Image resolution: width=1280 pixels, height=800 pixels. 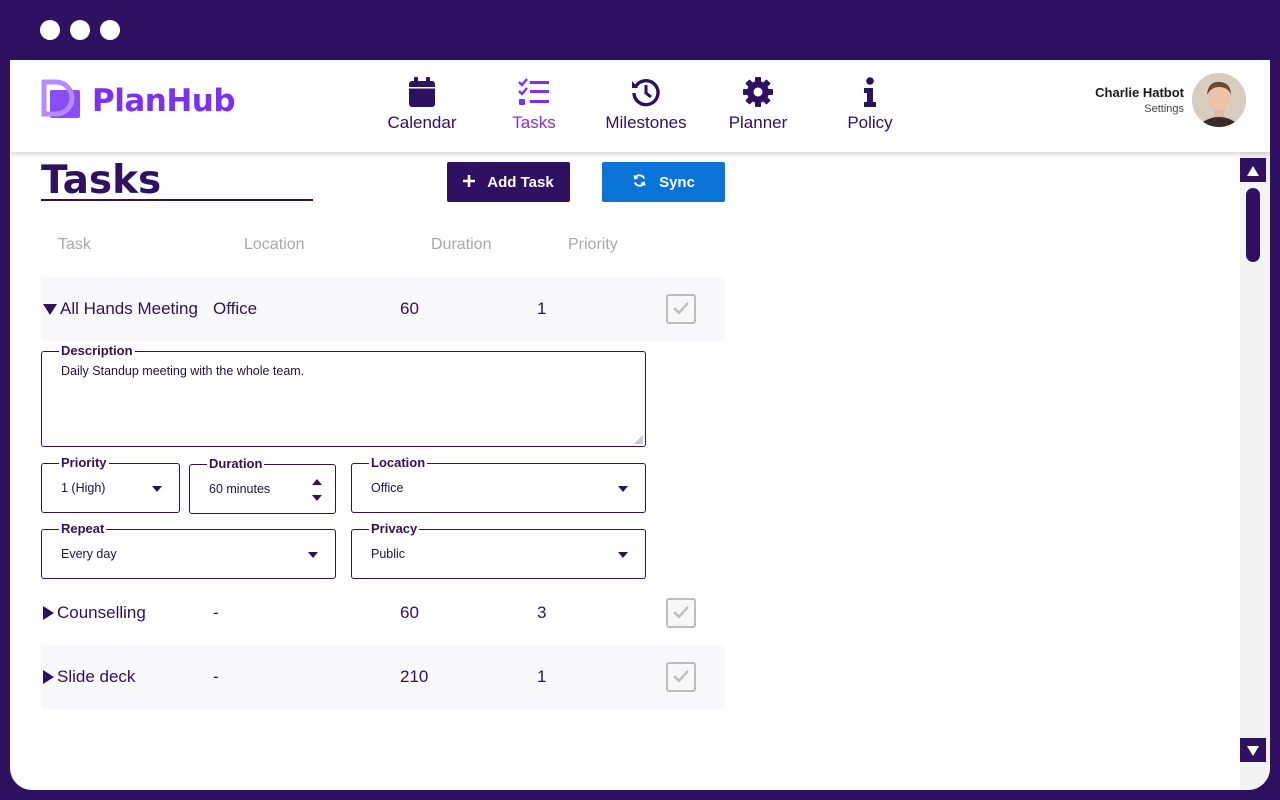 I want to click on location-value: Office, so click(x=387, y=488).